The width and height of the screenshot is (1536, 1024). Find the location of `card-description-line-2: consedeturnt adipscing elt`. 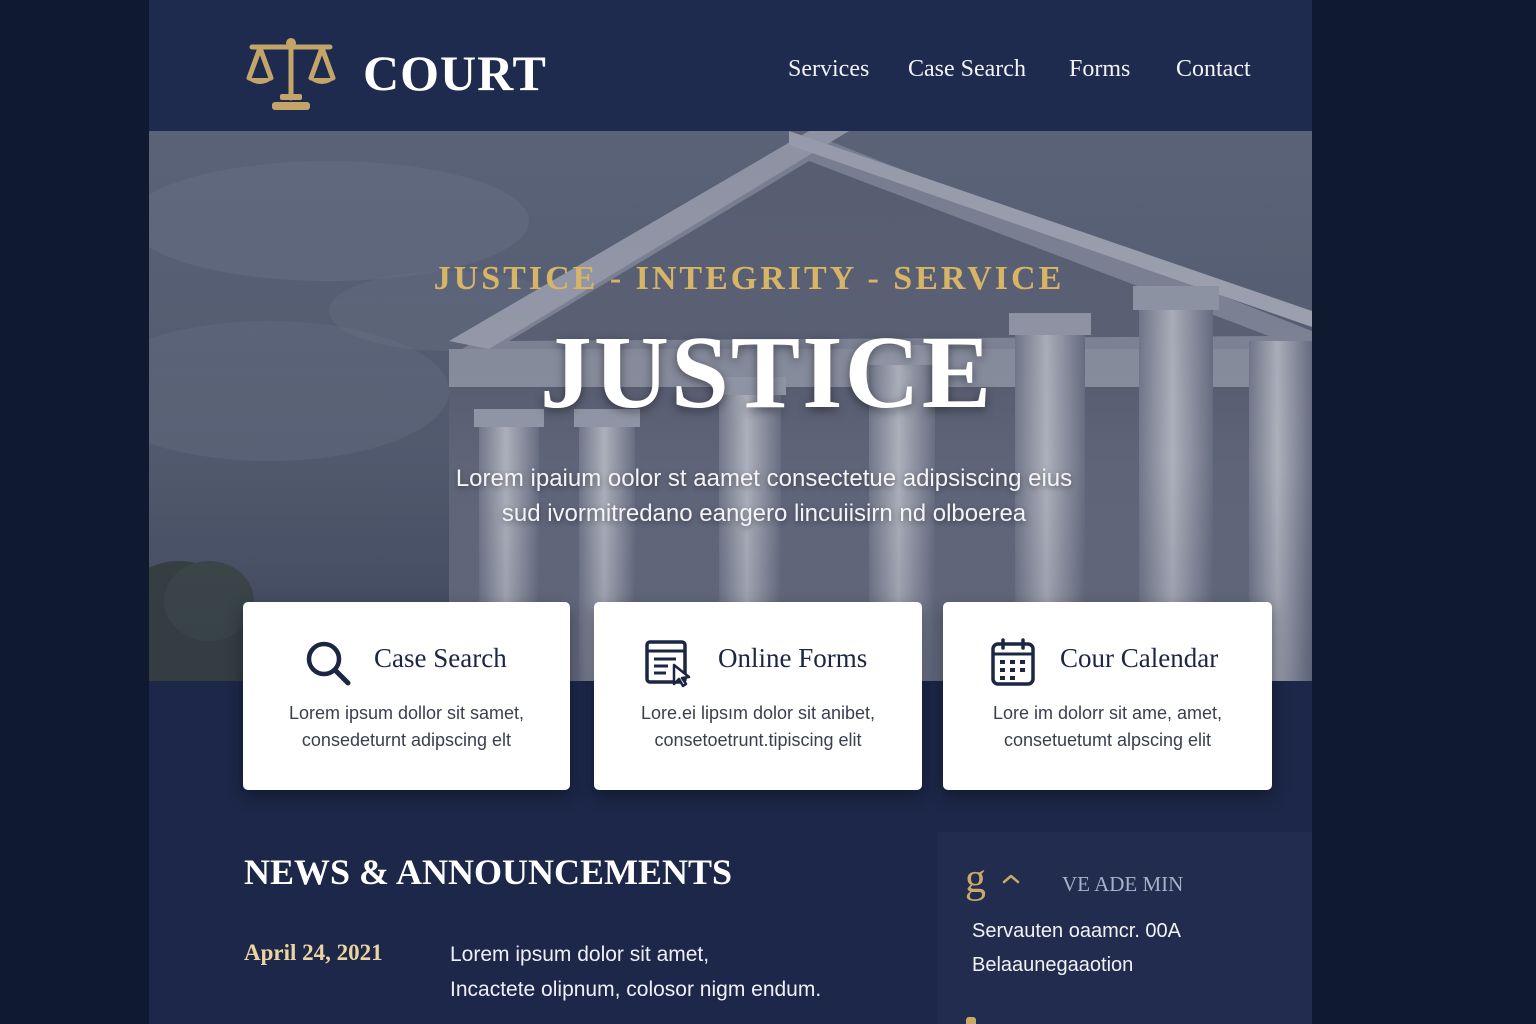

card-description-line-2: consedeturnt adipscing elt is located at coordinates (406, 740).